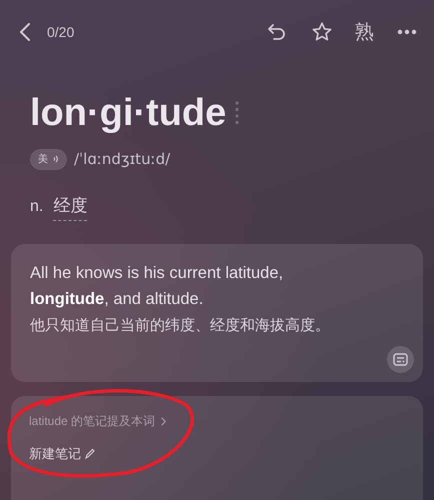  Describe the element at coordinates (60, 32) in the screenshot. I see `progress-counter: 0/20` at that location.